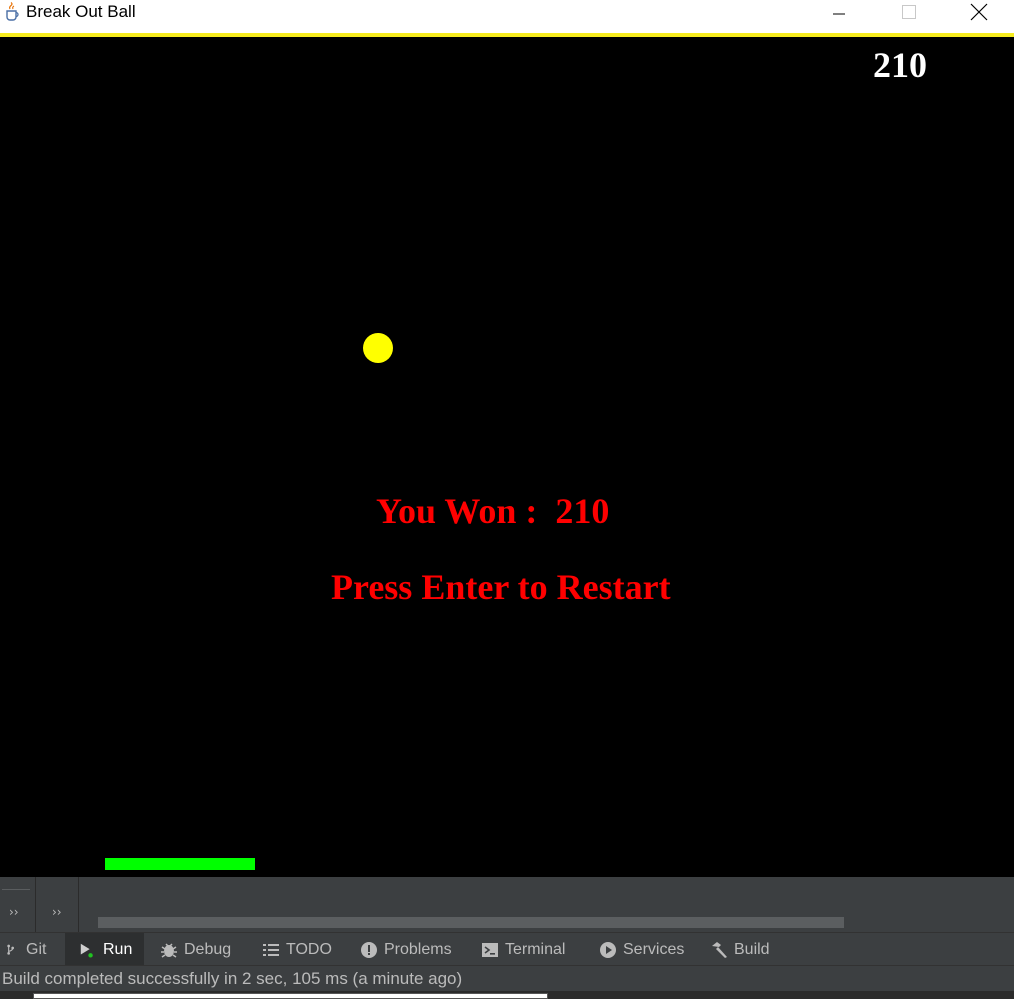 The image size is (1014, 999). What do you see at coordinates (471, 922) in the screenshot?
I see `horizontal-scrollbar` at bounding box center [471, 922].